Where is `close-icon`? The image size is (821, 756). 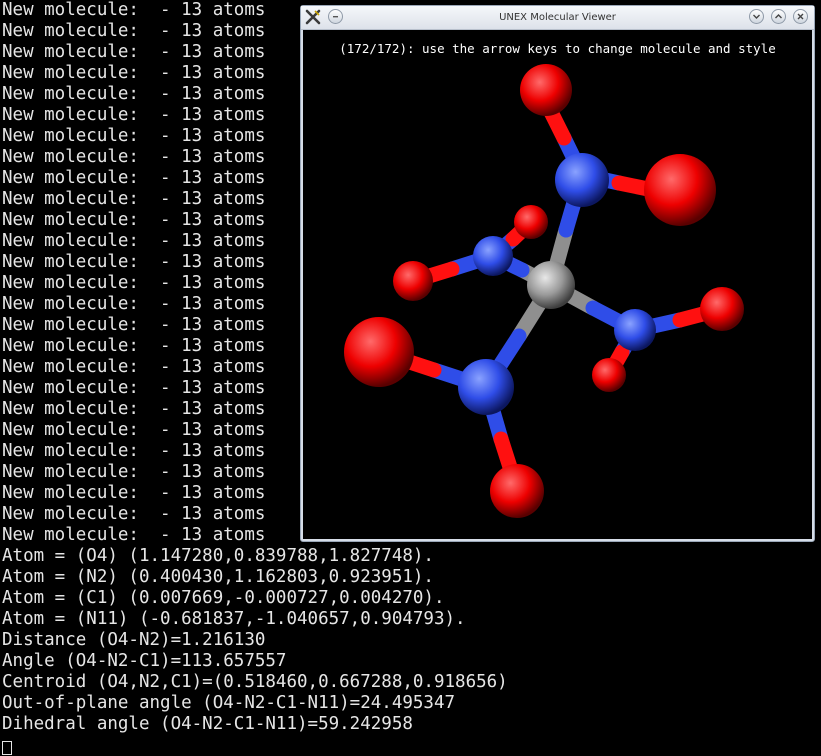
close-icon is located at coordinates (800, 16).